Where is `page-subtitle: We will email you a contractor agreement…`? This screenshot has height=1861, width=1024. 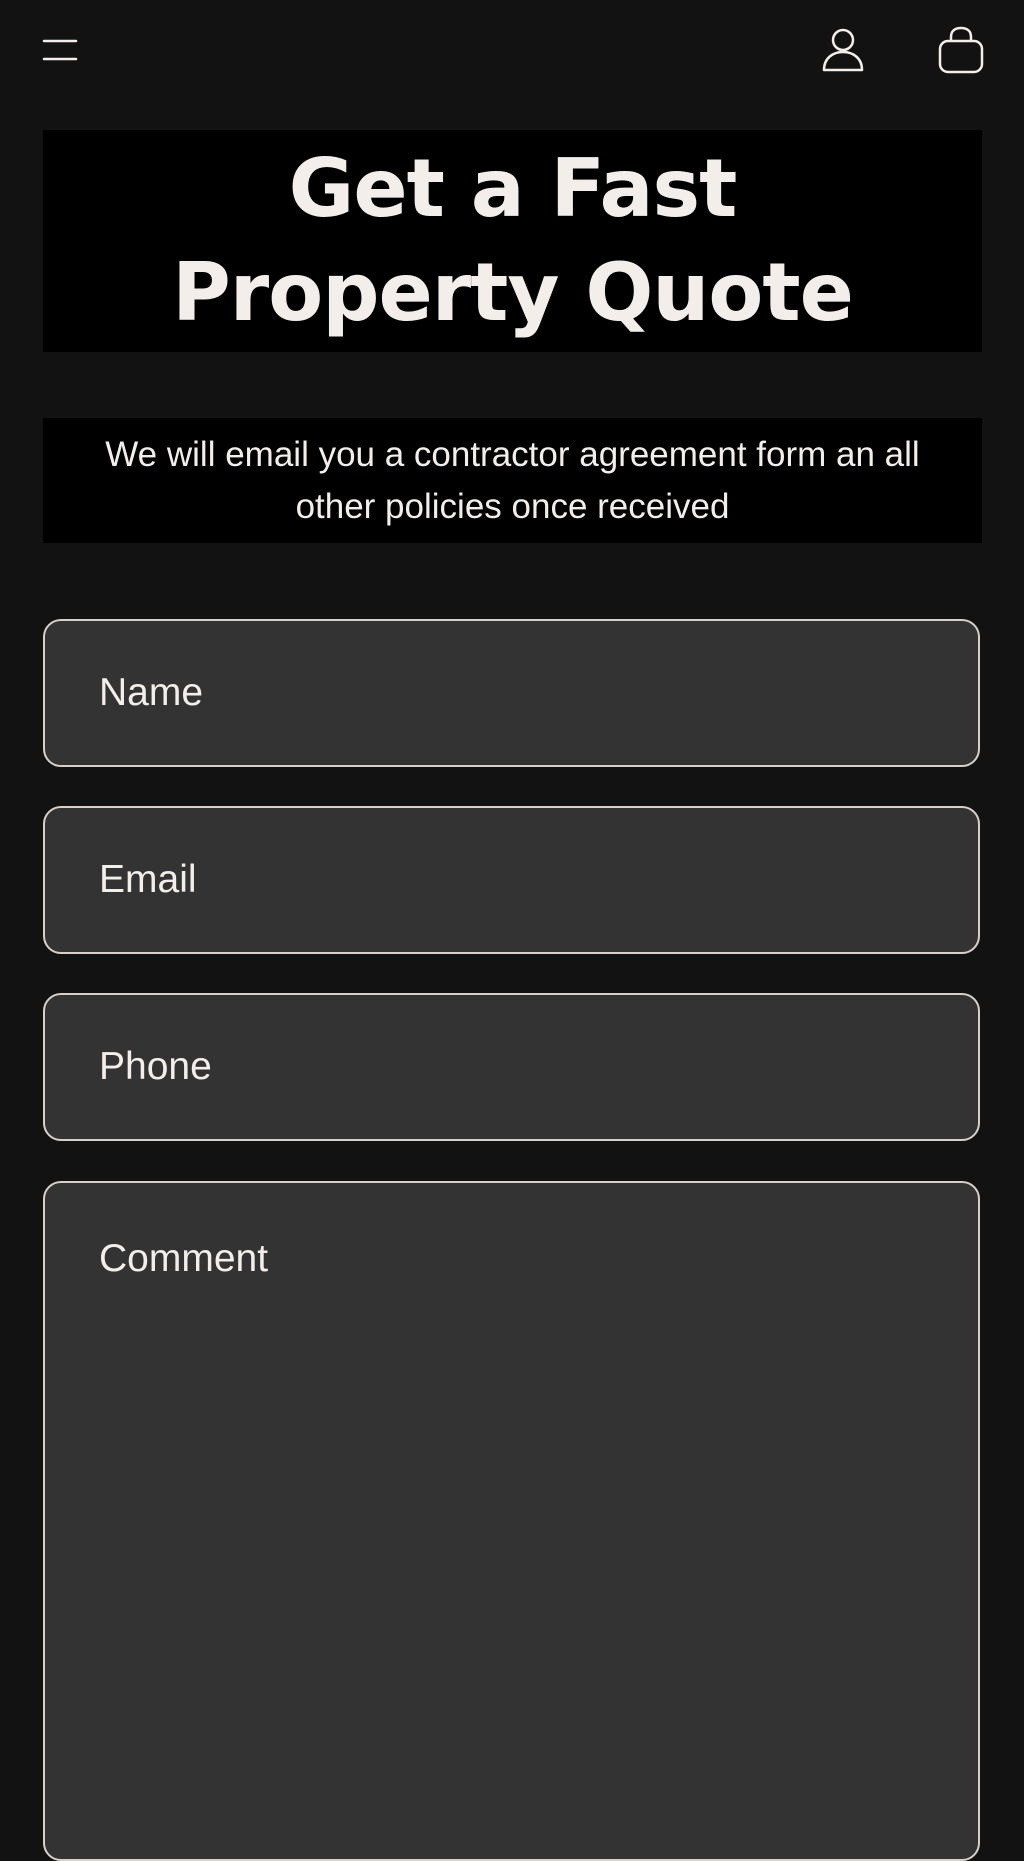 page-subtitle: We will email you a contractor agreement… is located at coordinates (512, 480).